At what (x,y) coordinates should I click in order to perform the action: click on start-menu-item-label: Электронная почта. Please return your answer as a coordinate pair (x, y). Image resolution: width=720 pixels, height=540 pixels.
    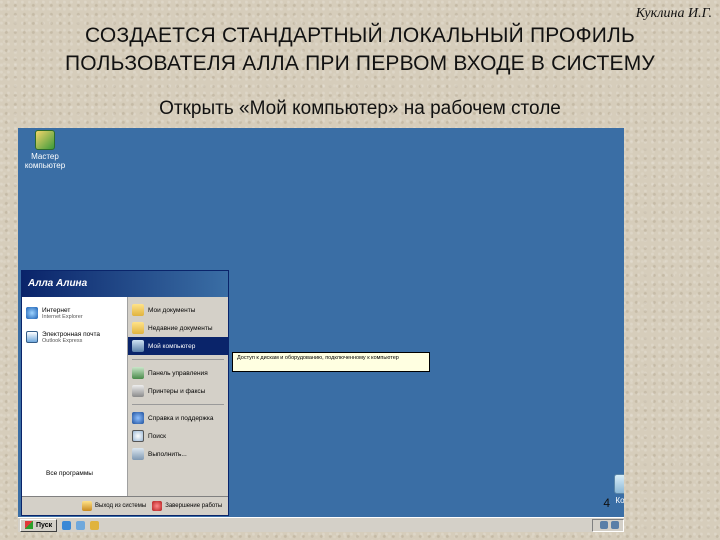
    Looking at the image, I should click on (71, 334).